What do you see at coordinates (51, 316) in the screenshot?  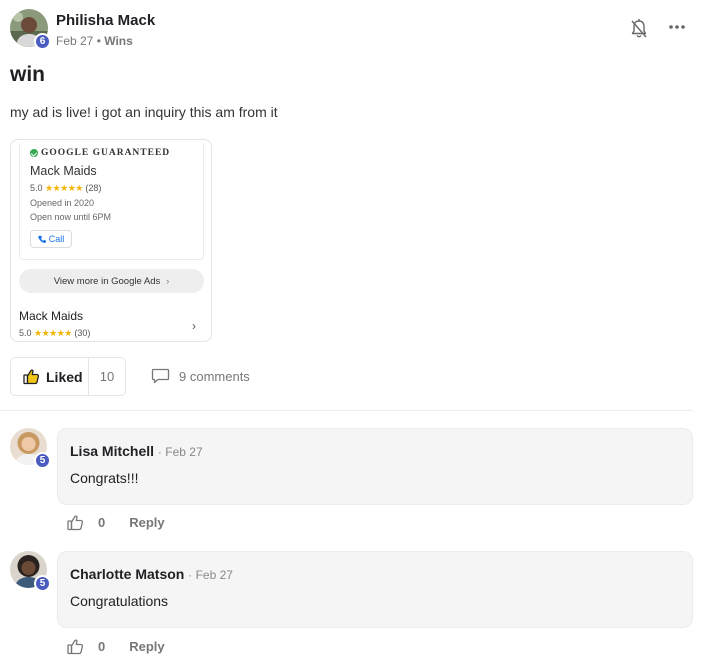 I see `ad-business-name-2: Mack Maids` at bounding box center [51, 316].